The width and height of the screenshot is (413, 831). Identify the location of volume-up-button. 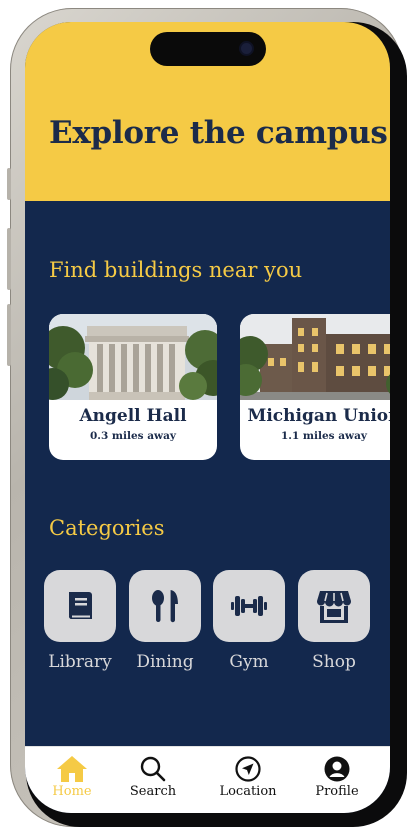
(9, 259).